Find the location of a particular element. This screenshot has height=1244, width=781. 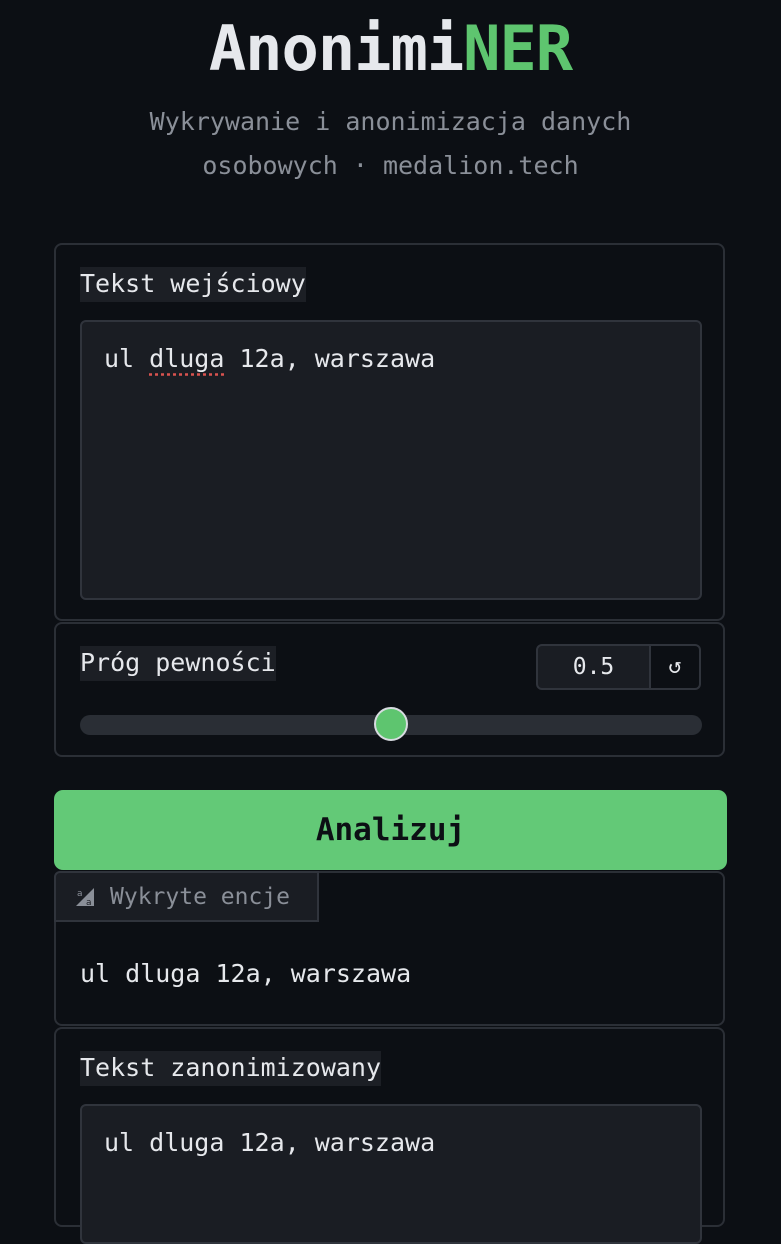

threshold-number-input: 0.5 is located at coordinates (593, 667).